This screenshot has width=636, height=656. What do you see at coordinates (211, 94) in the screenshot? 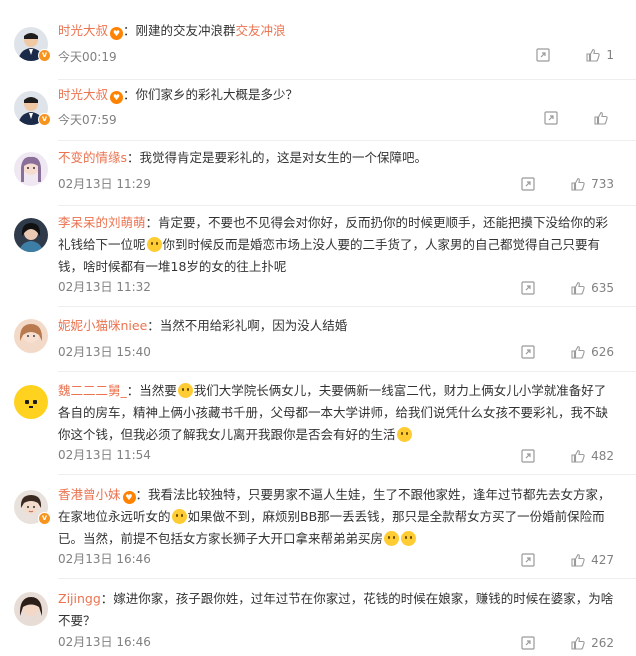
I see `comment-content: ：你们家乡的彩礼大概是多少？` at bounding box center [211, 94].